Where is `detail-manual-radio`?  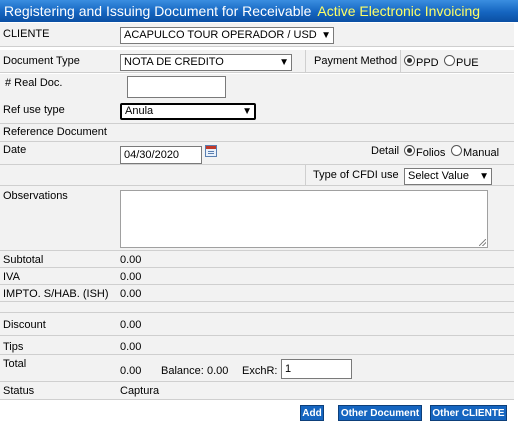 detail-manual-radio is located at coordinates (456, 150).